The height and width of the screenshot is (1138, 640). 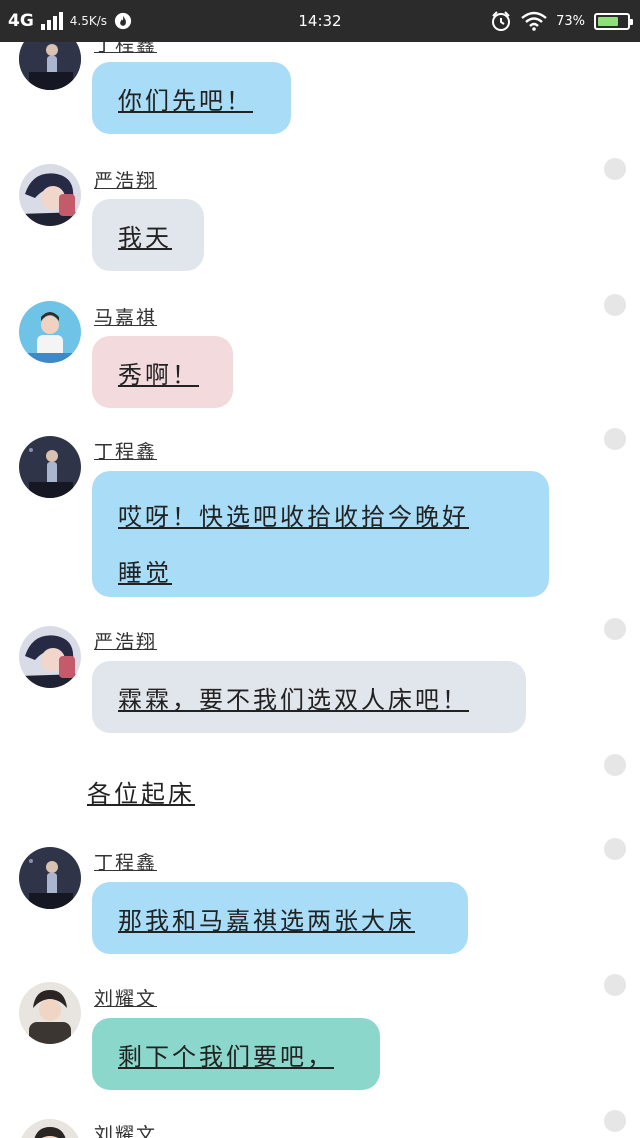 I want to click on message-bubble: 我天, so click(x=148, y=235).